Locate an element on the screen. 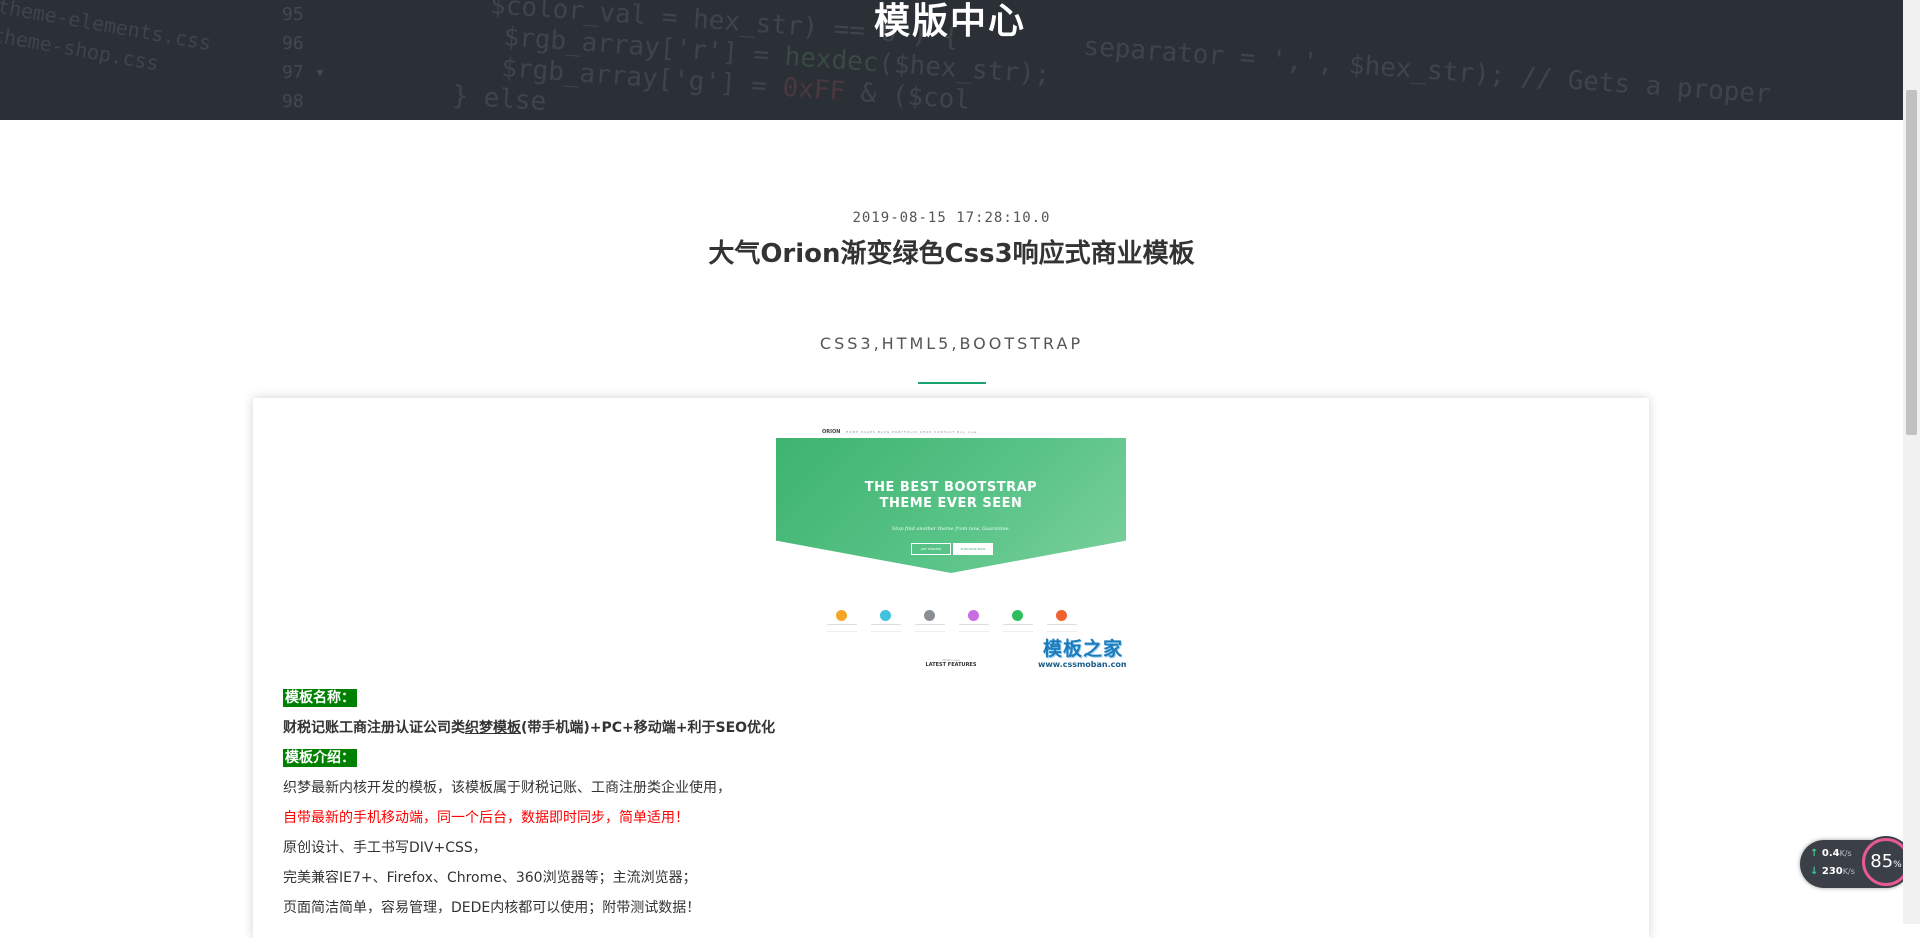  dedecms-template-link: 织梦模板 is located at coordinates (493, 728).